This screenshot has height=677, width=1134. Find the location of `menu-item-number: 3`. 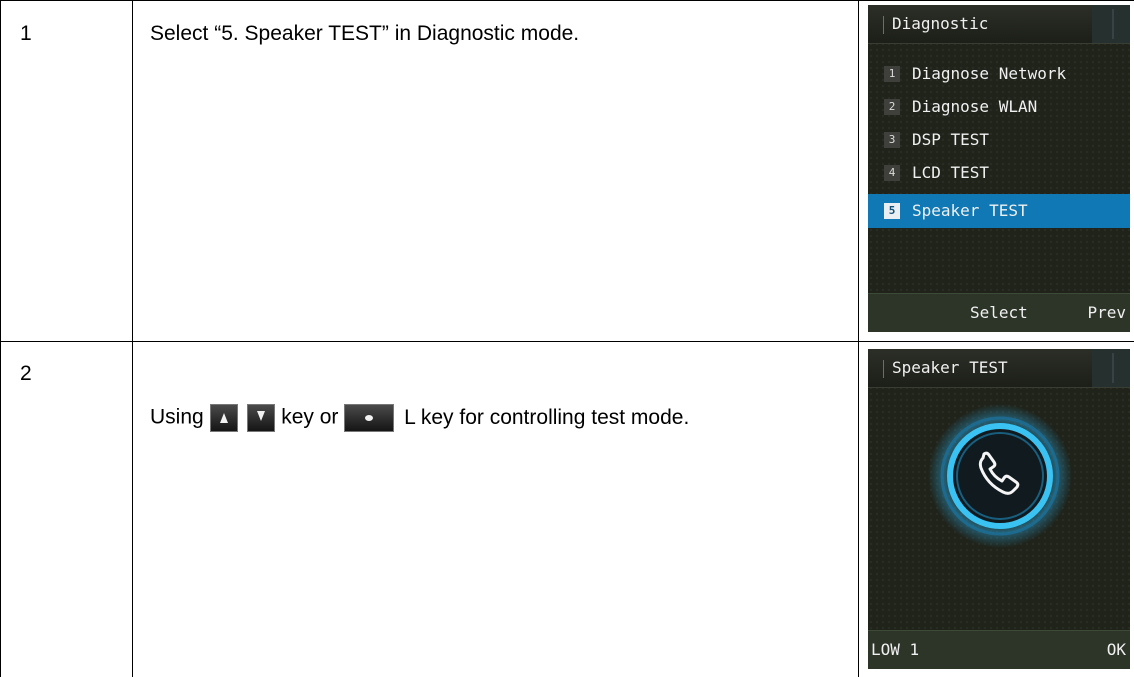

menu-item-number: 3 is located at coordinates (892, 140).